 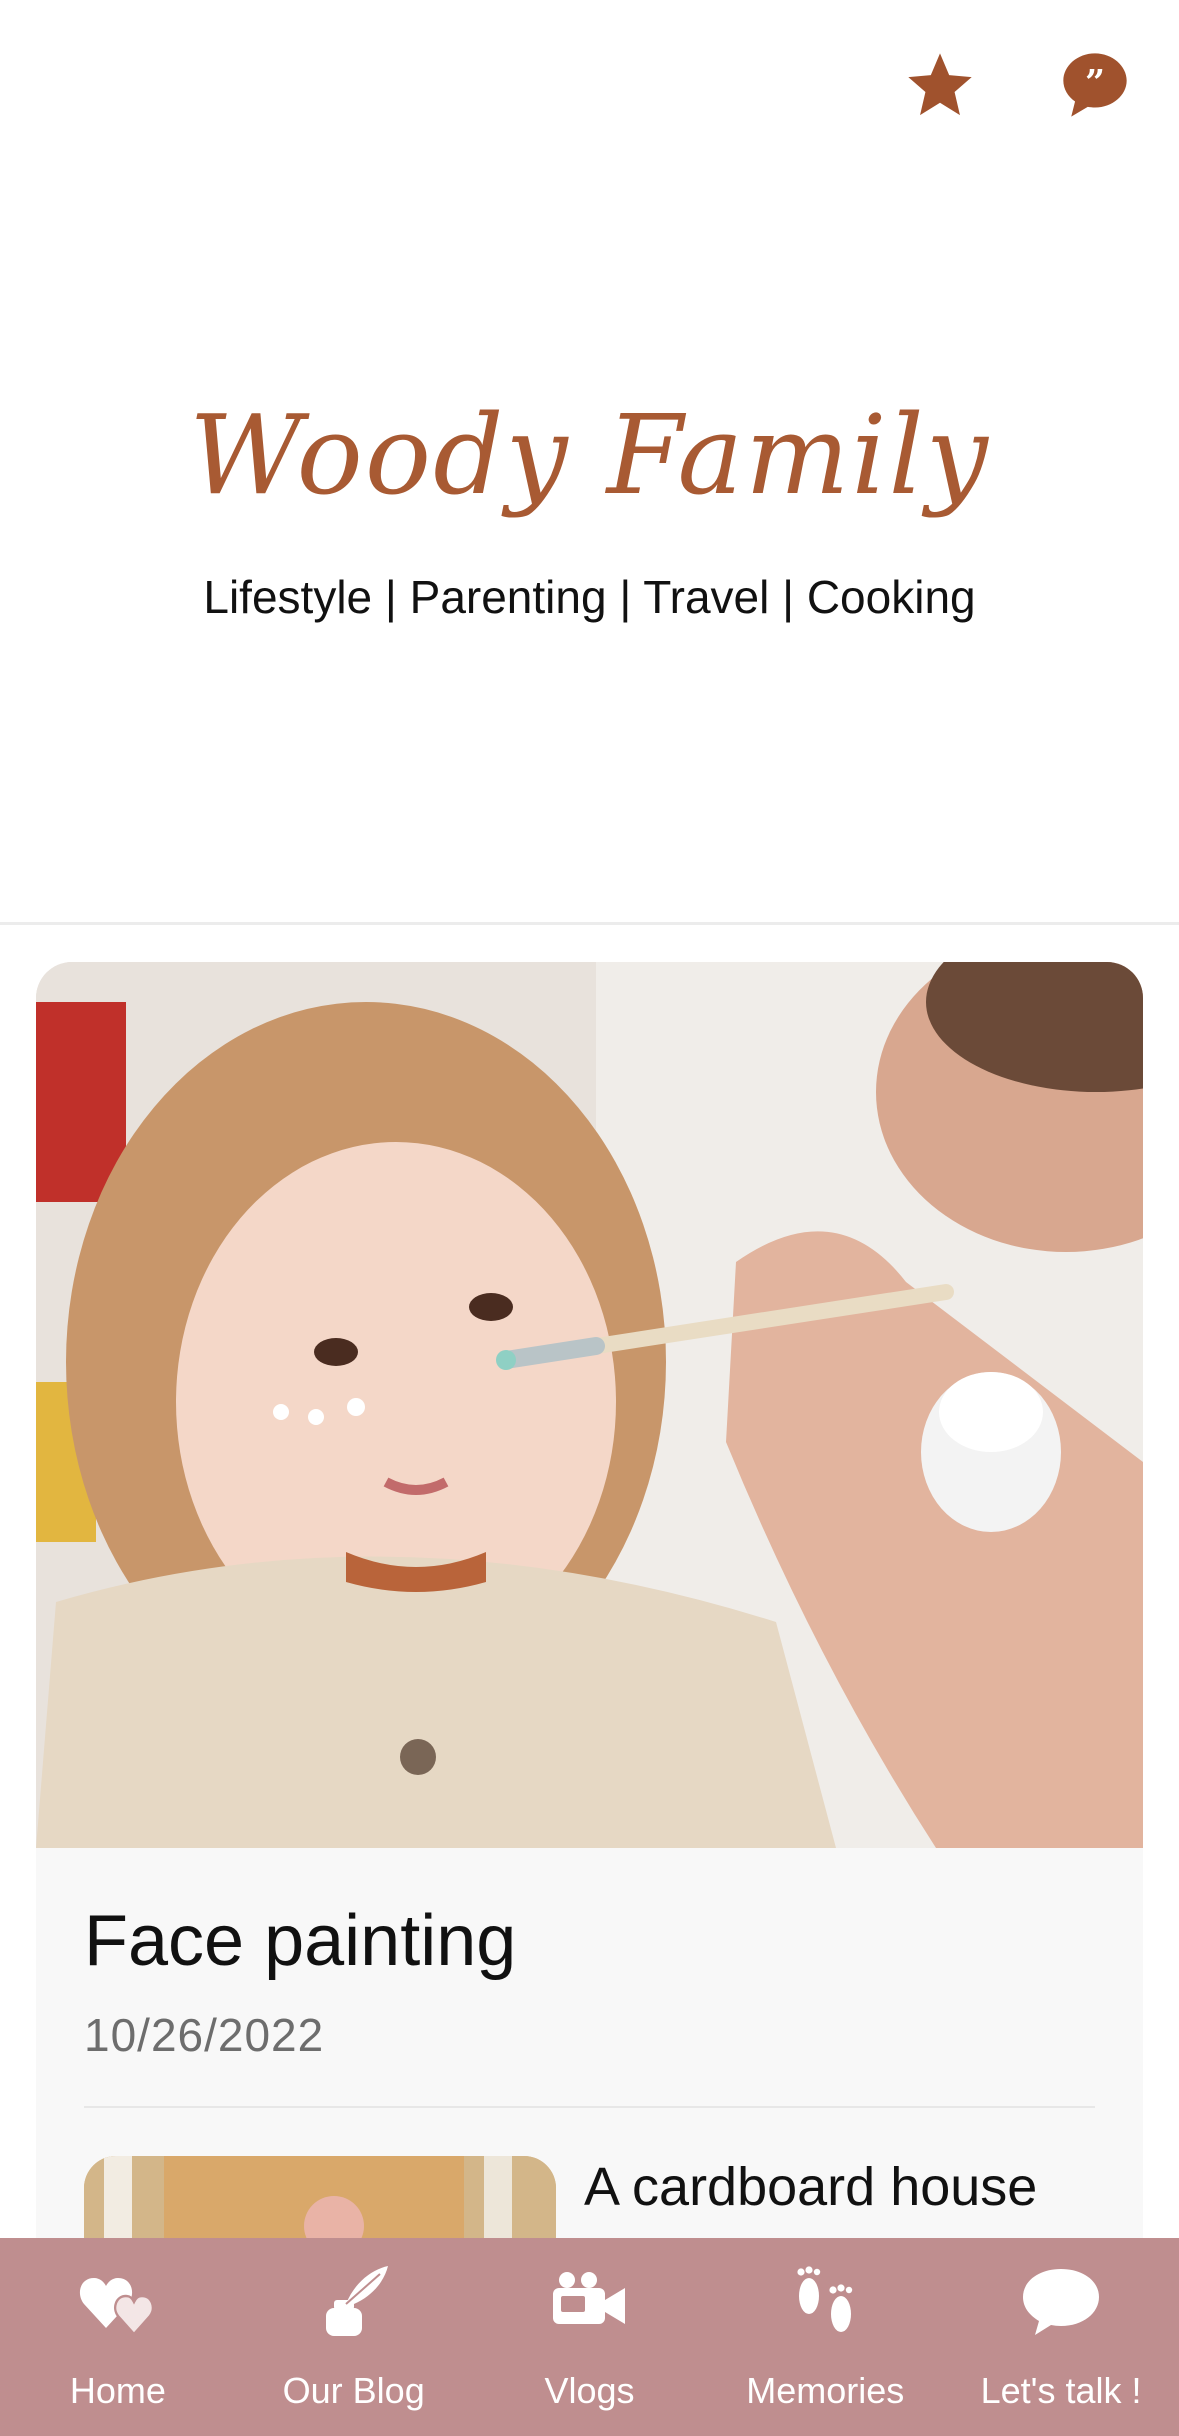 What do you see at coordinates (353, 2390) in the screenshot?
I see `nav-label: Our Blog` at bounding box center [353, 2390].